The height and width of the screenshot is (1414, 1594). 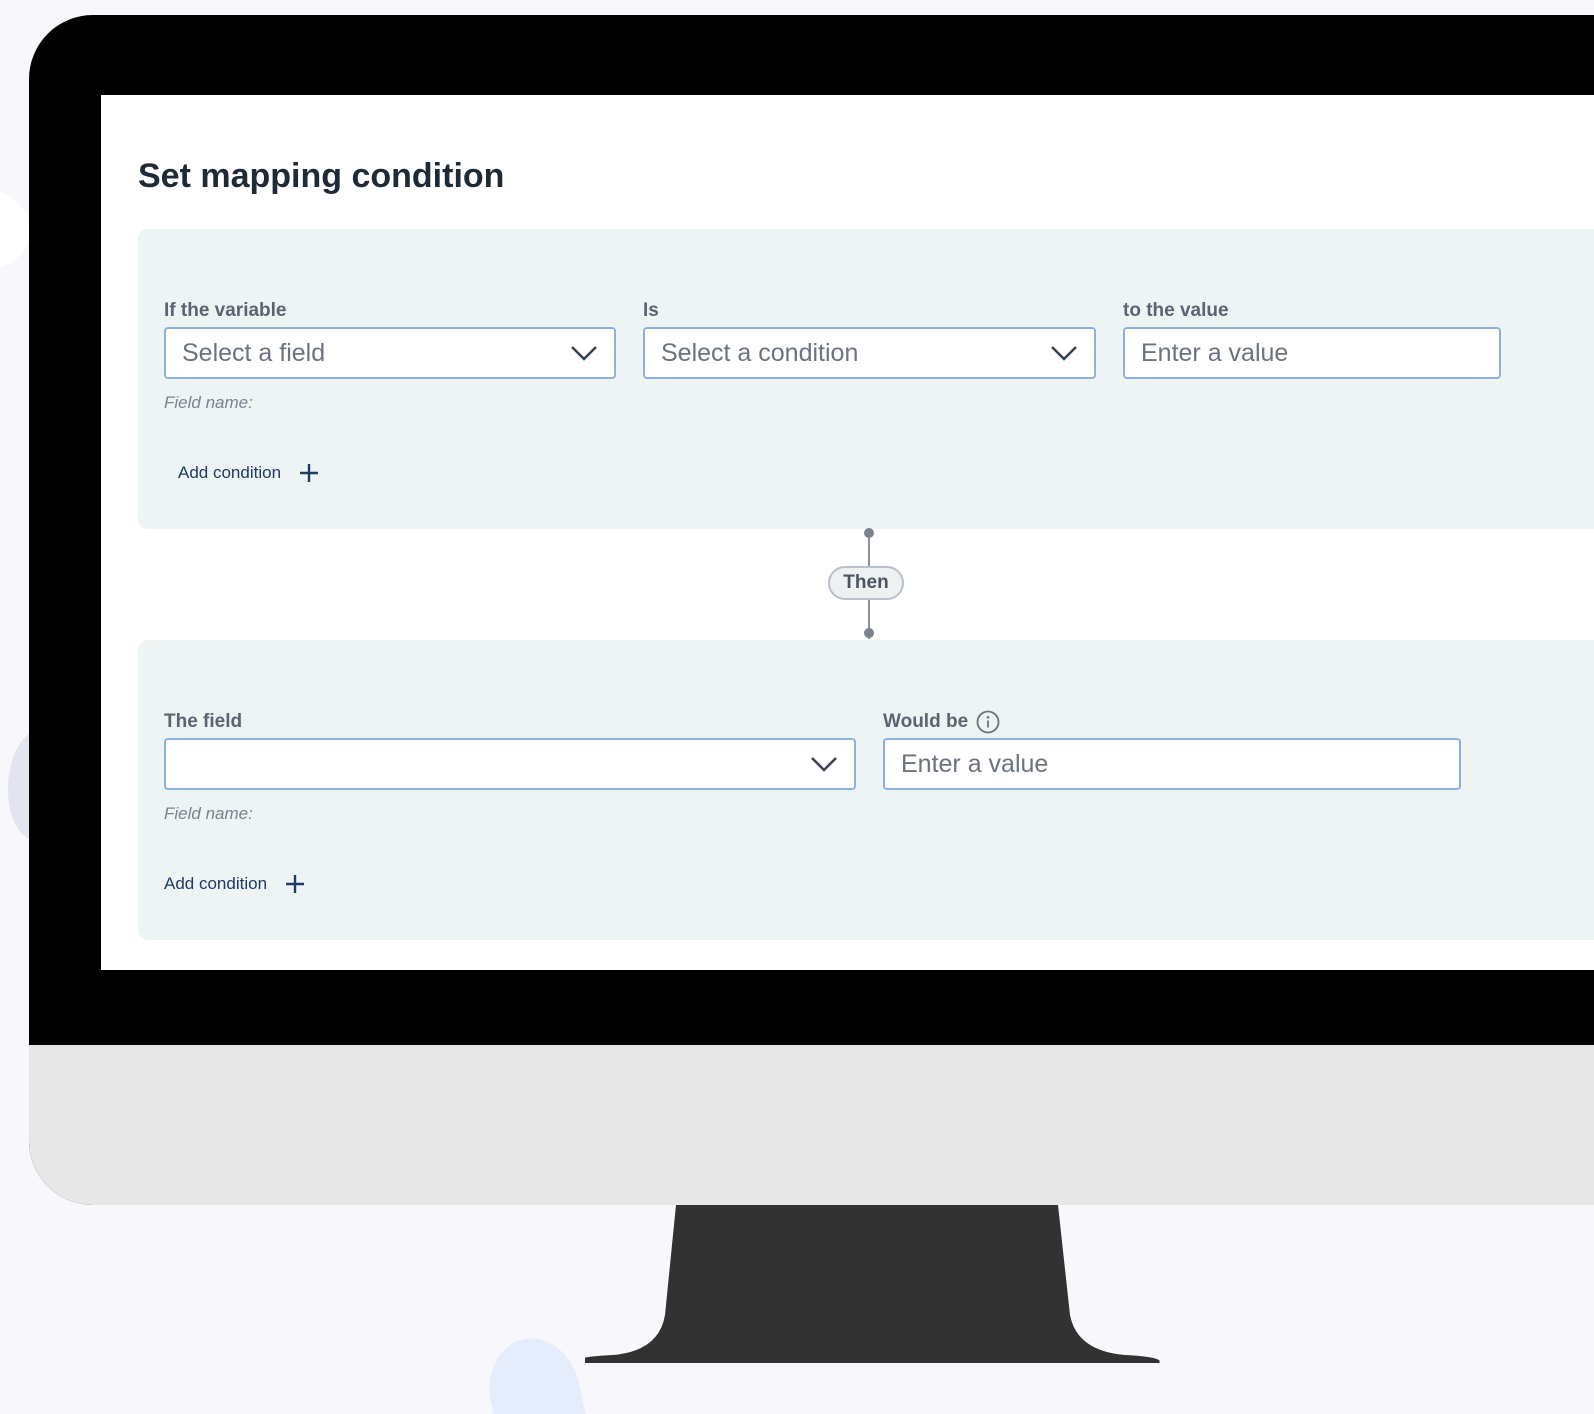 I want to click on would-be-label-row: Would be, so click(x=1172, y=722).